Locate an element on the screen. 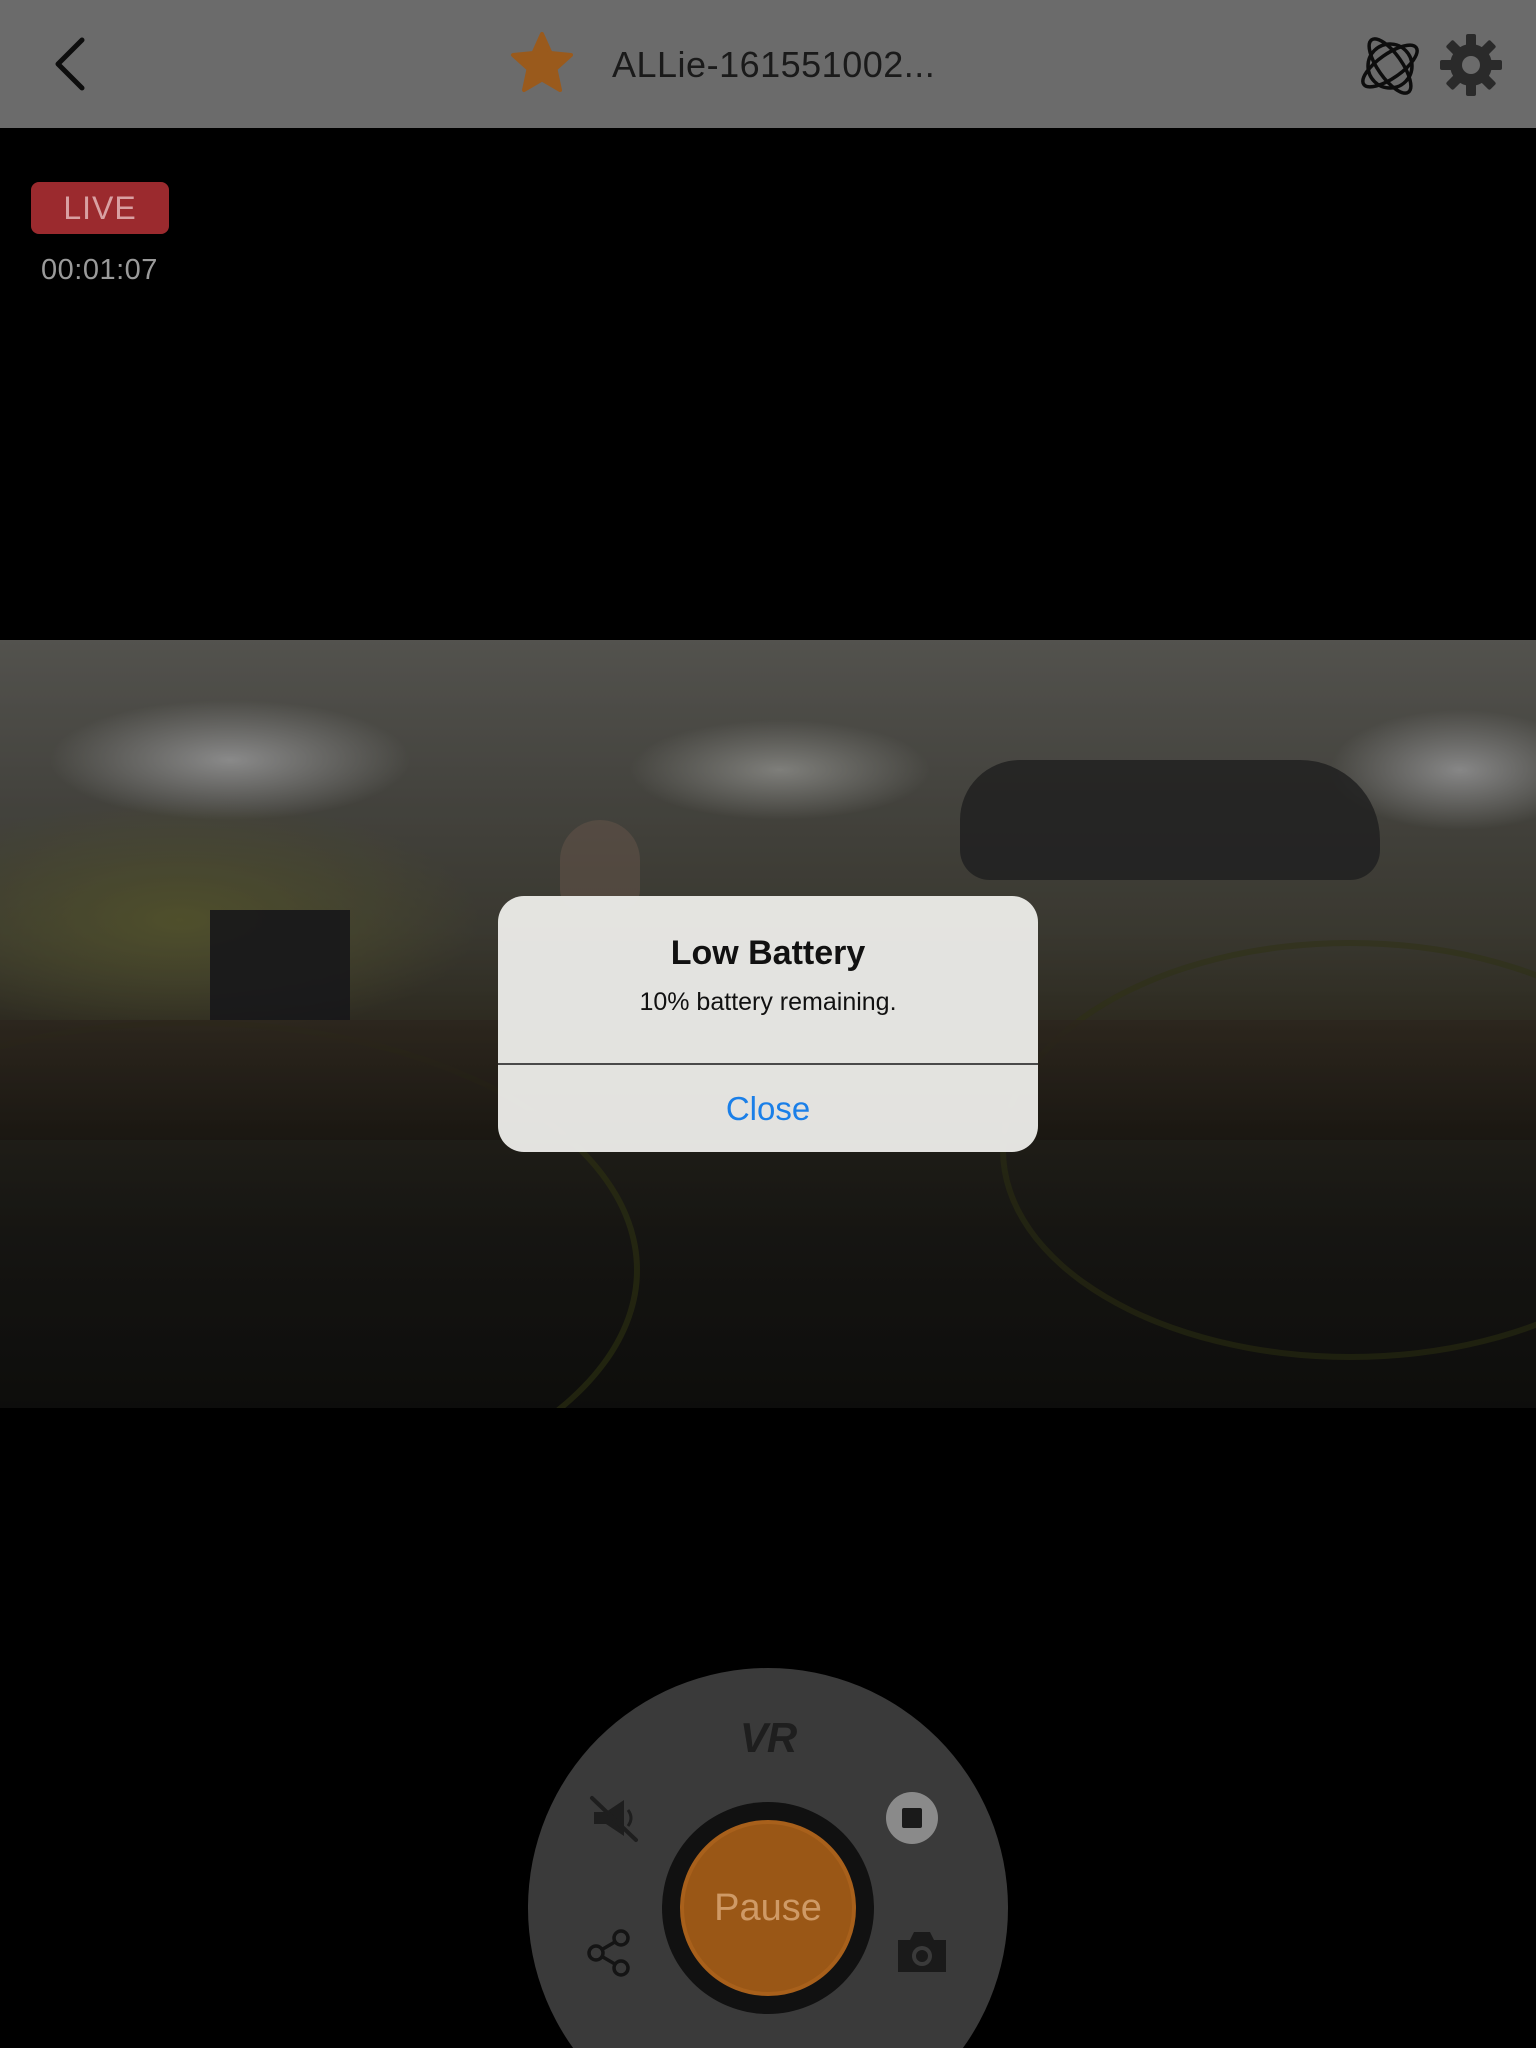 Image resolution: width=1536 pixels, height=2048 pixels. star-icon is located at coordinates (542, 64).